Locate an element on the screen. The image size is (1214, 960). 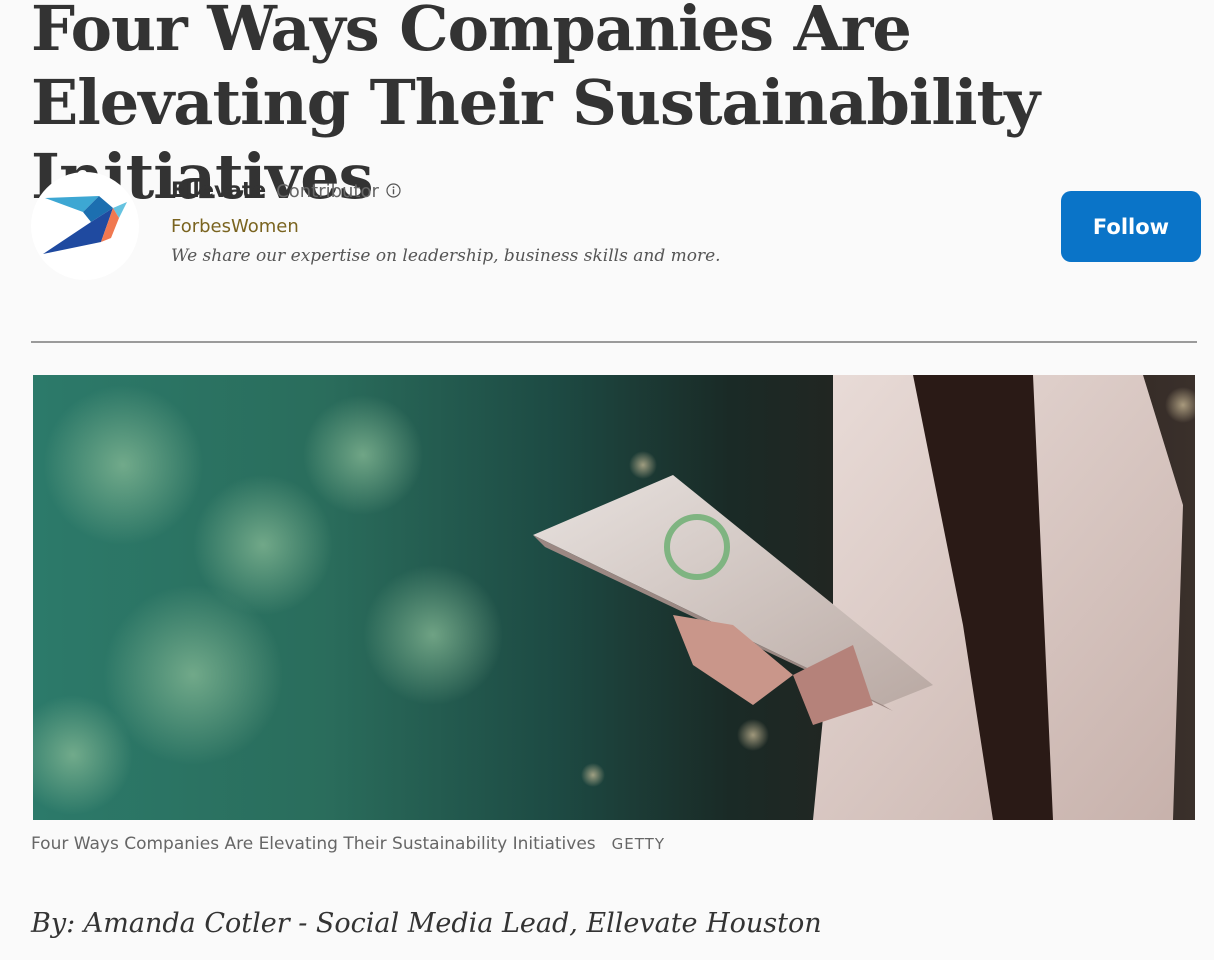
bird-logo-icon is located at coordinates (85, 225).